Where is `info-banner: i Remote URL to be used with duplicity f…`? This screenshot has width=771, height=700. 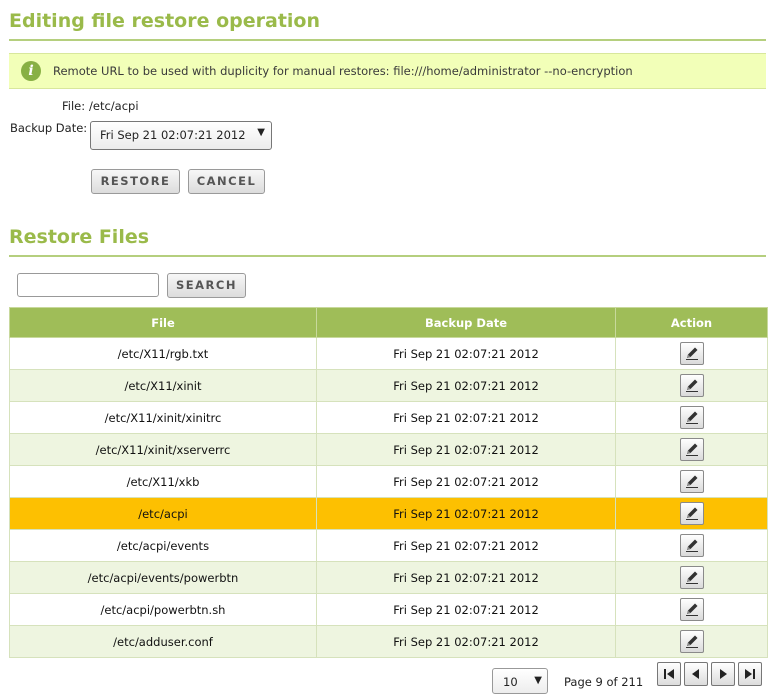 info-banner: i Remote URL to be used with duplicity f… is located at coordinates (387, 71).